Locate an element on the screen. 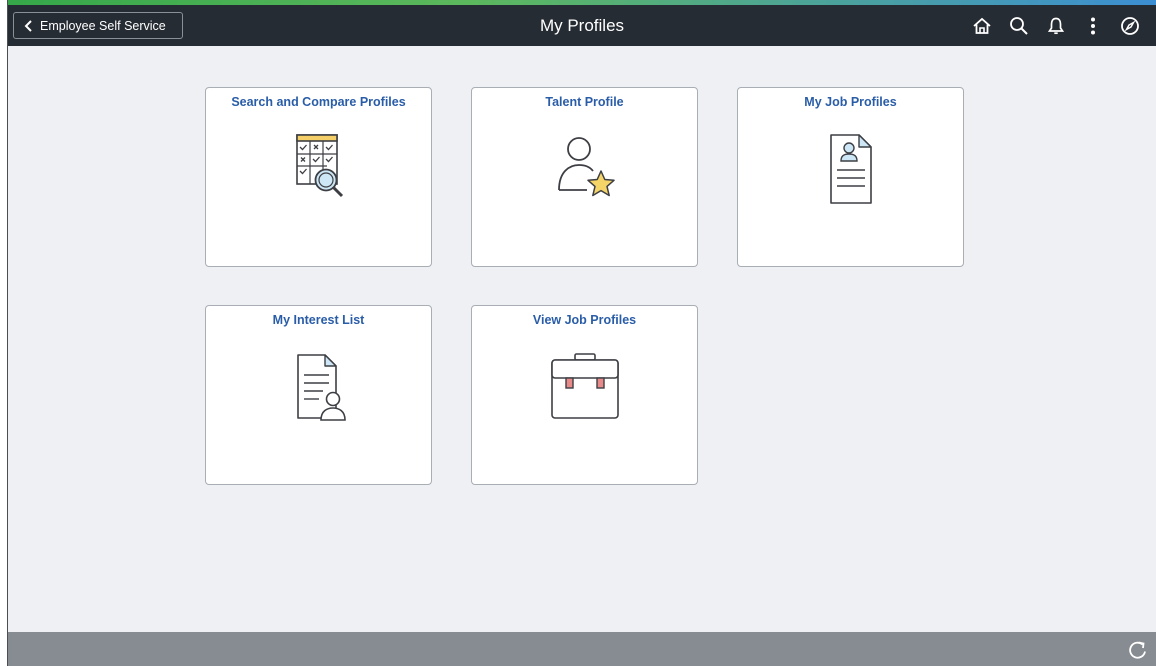 Image resolution: width=1156 pixels, height=666 pixels. tile-title: View Job Profiles is located at coordinates (584, 320).